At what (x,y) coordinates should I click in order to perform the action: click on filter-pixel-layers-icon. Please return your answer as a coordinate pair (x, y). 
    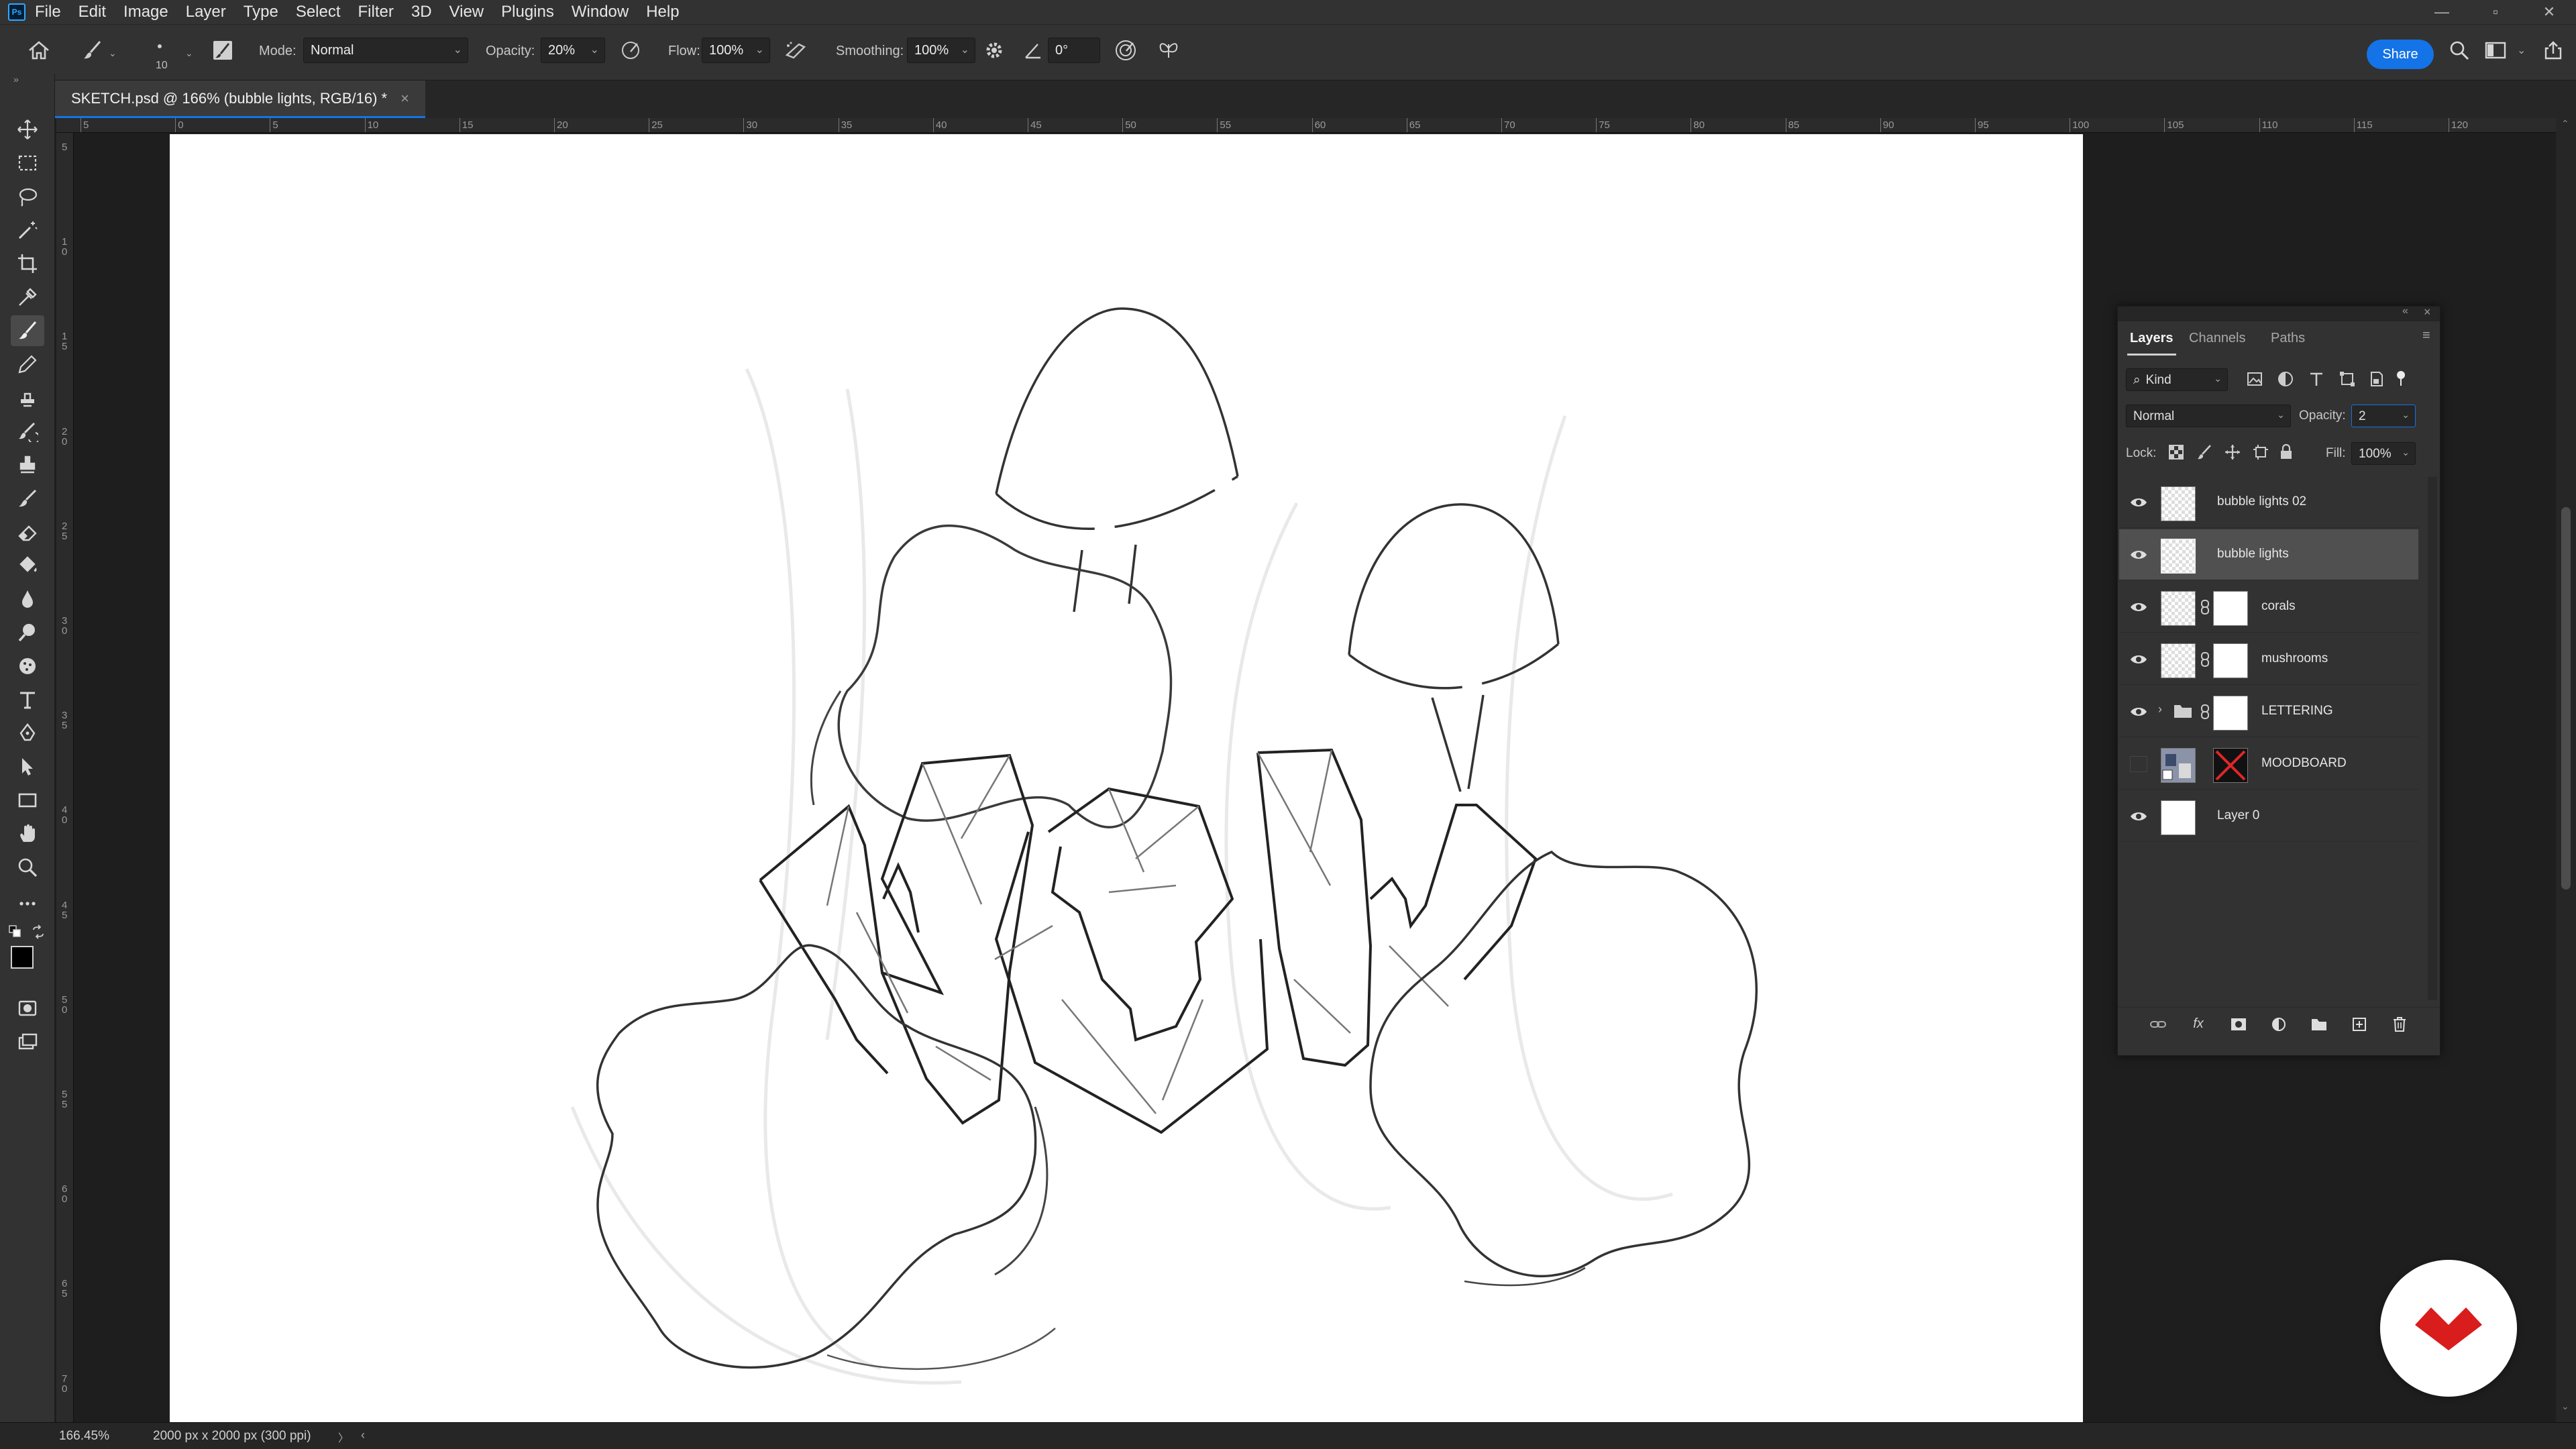
    Looking at the image, I should click on (2254, 381).